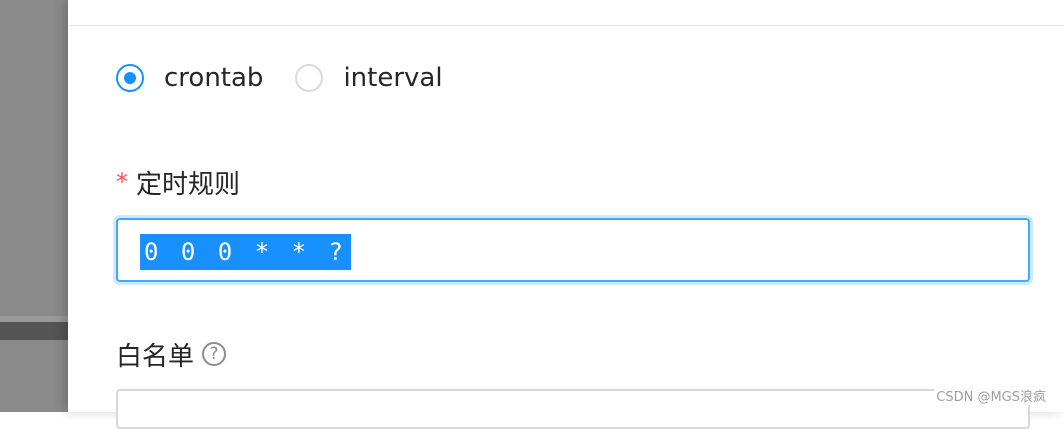  I want to click on schedule-type-radio-group: crontab interval, so click(295, 78).